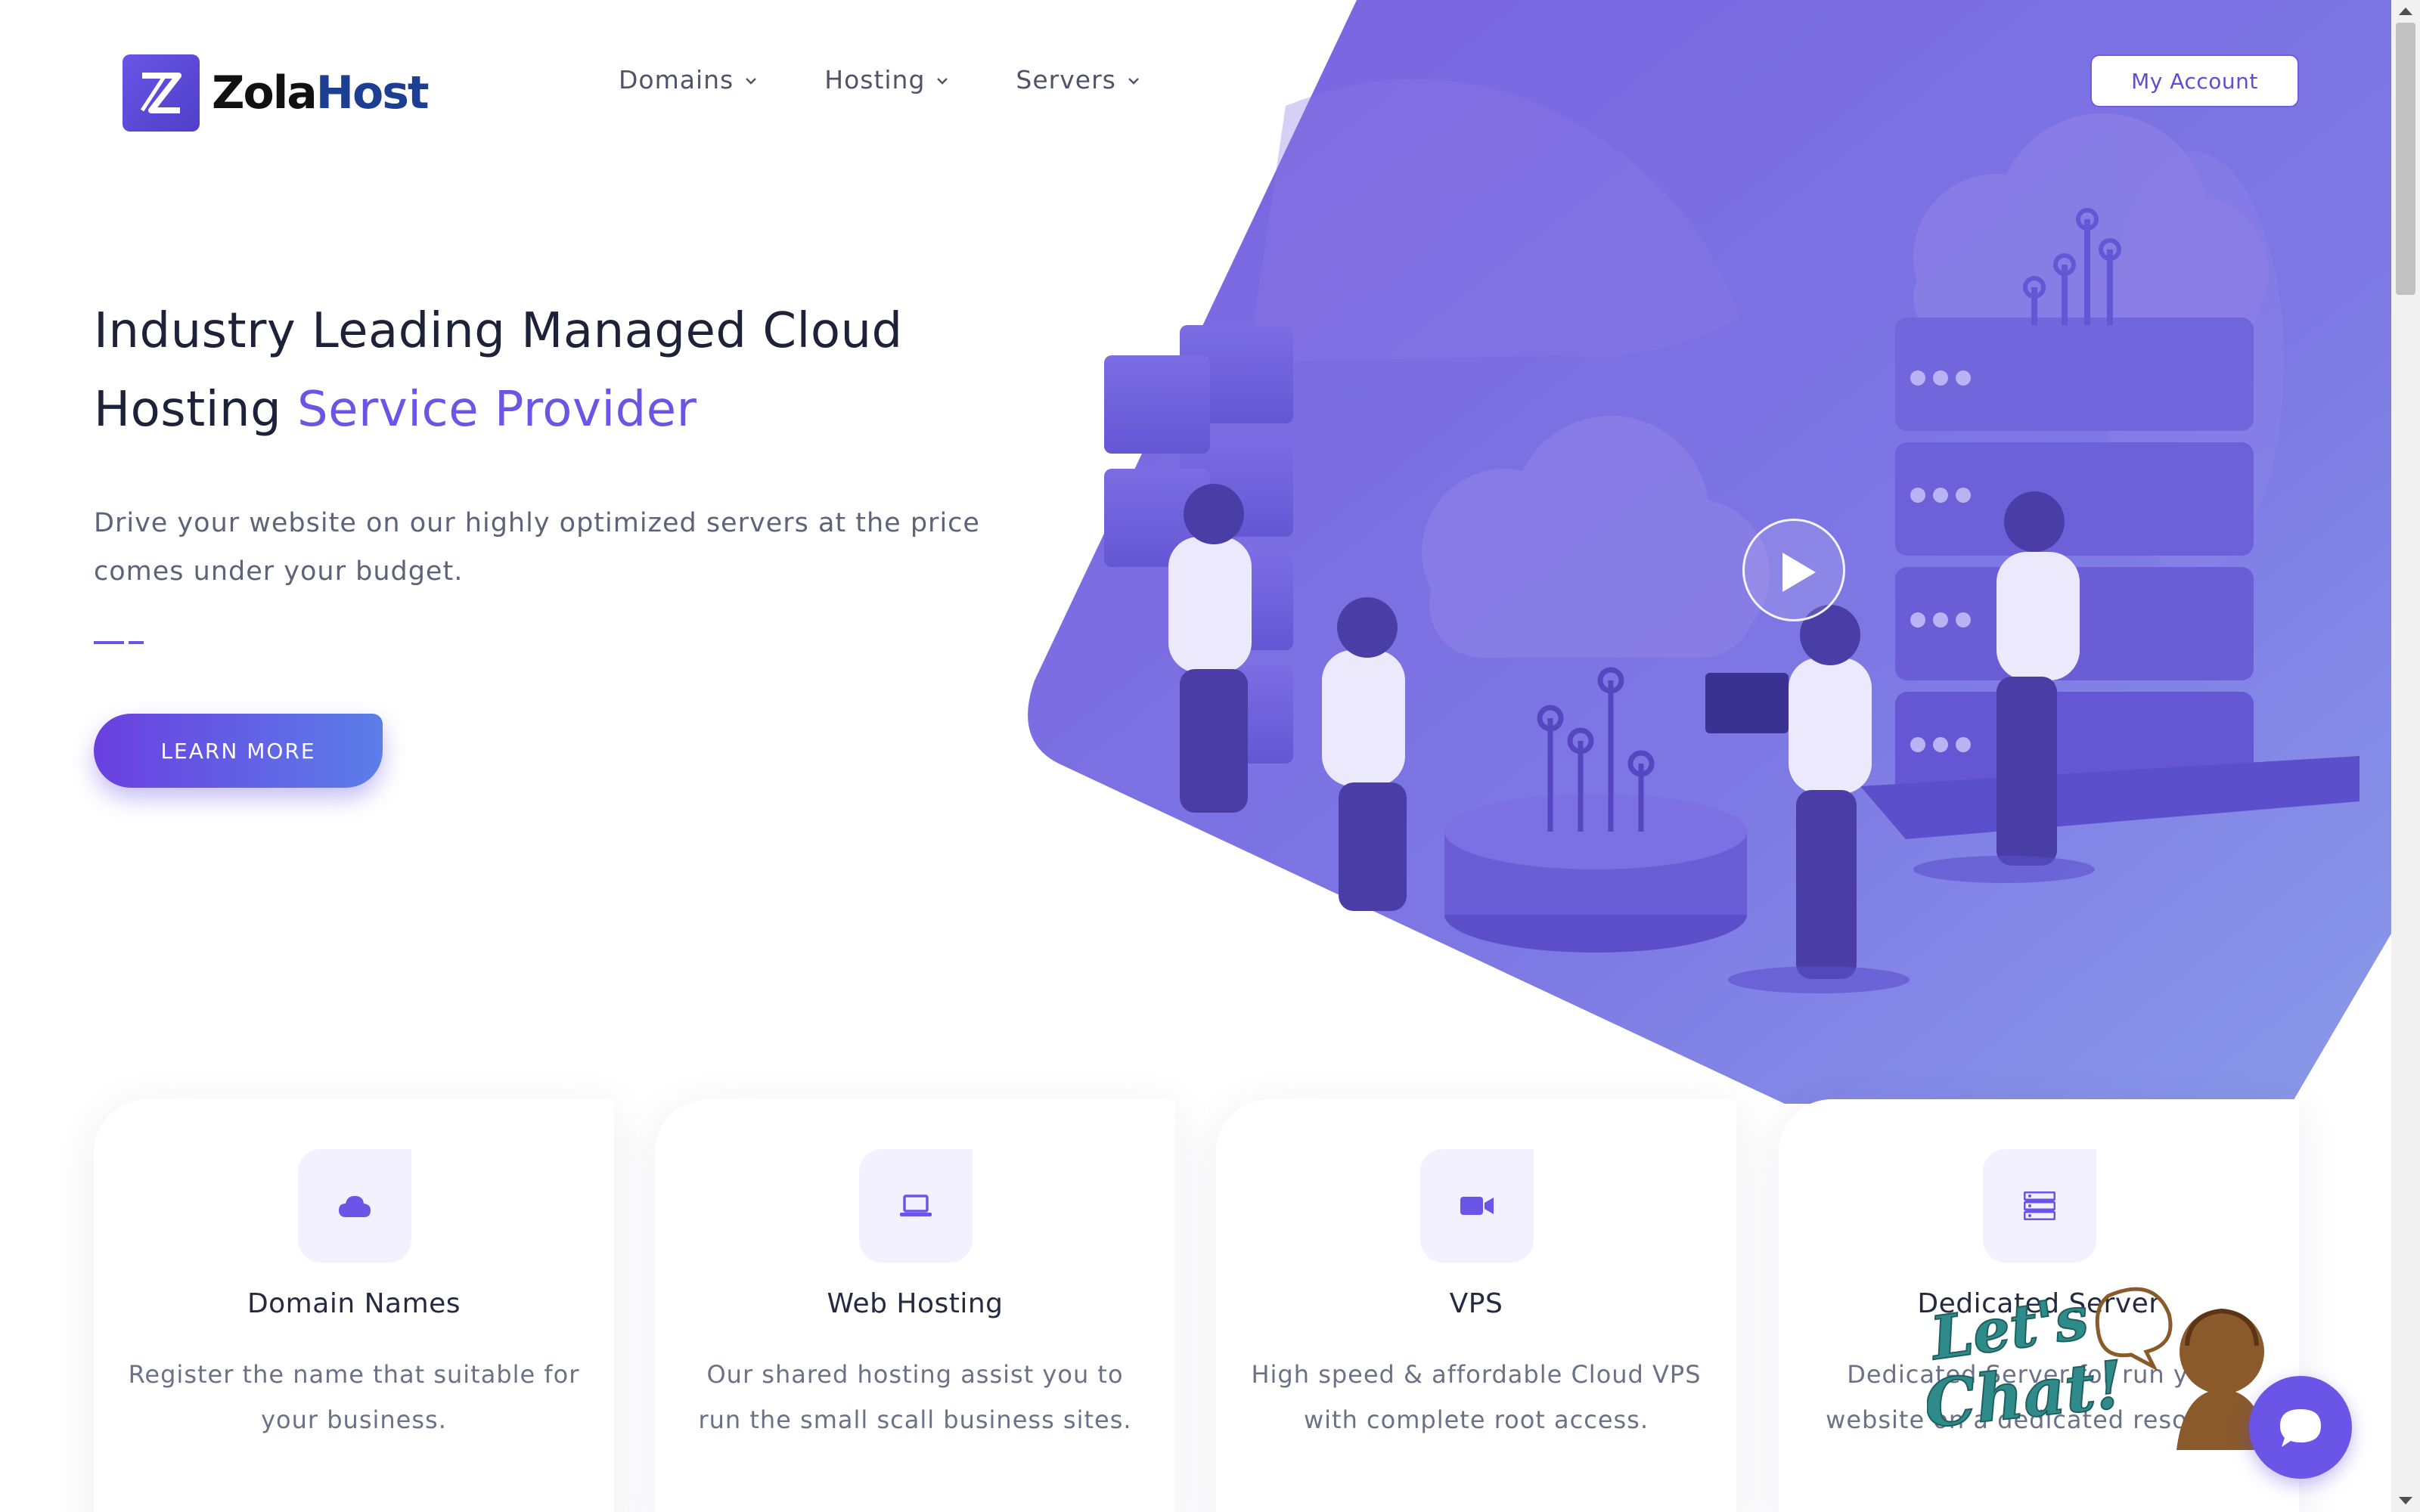 The image size is (2420, 1512). I want to click on nav-label: Hosting, so click(875, 79).